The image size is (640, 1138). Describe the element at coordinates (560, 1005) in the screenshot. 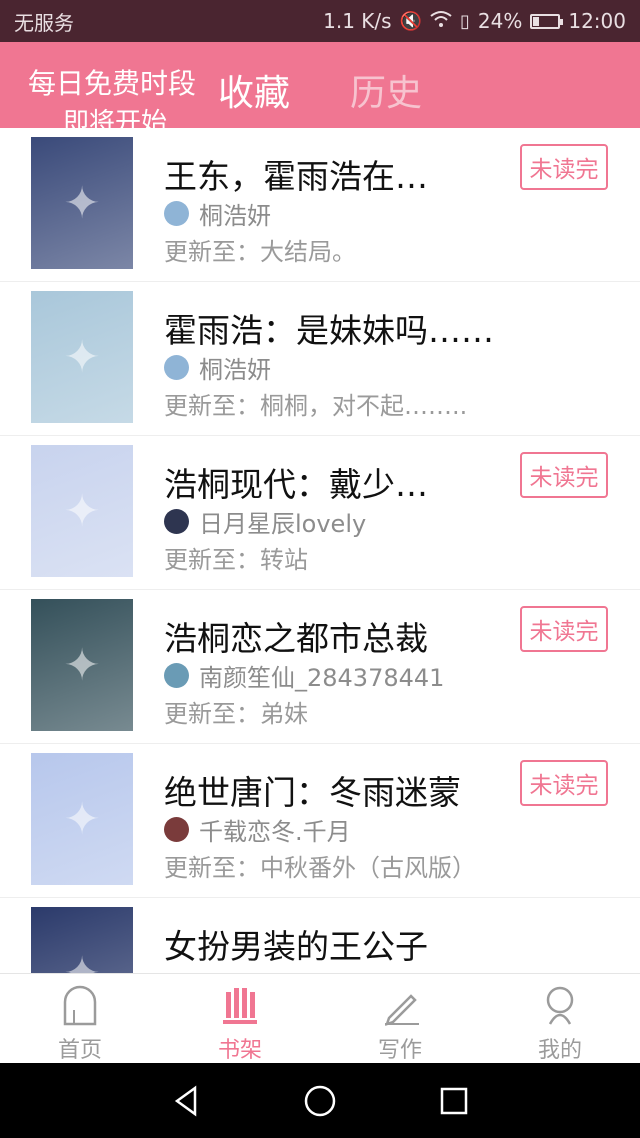

I see `profile-icon` at that location.